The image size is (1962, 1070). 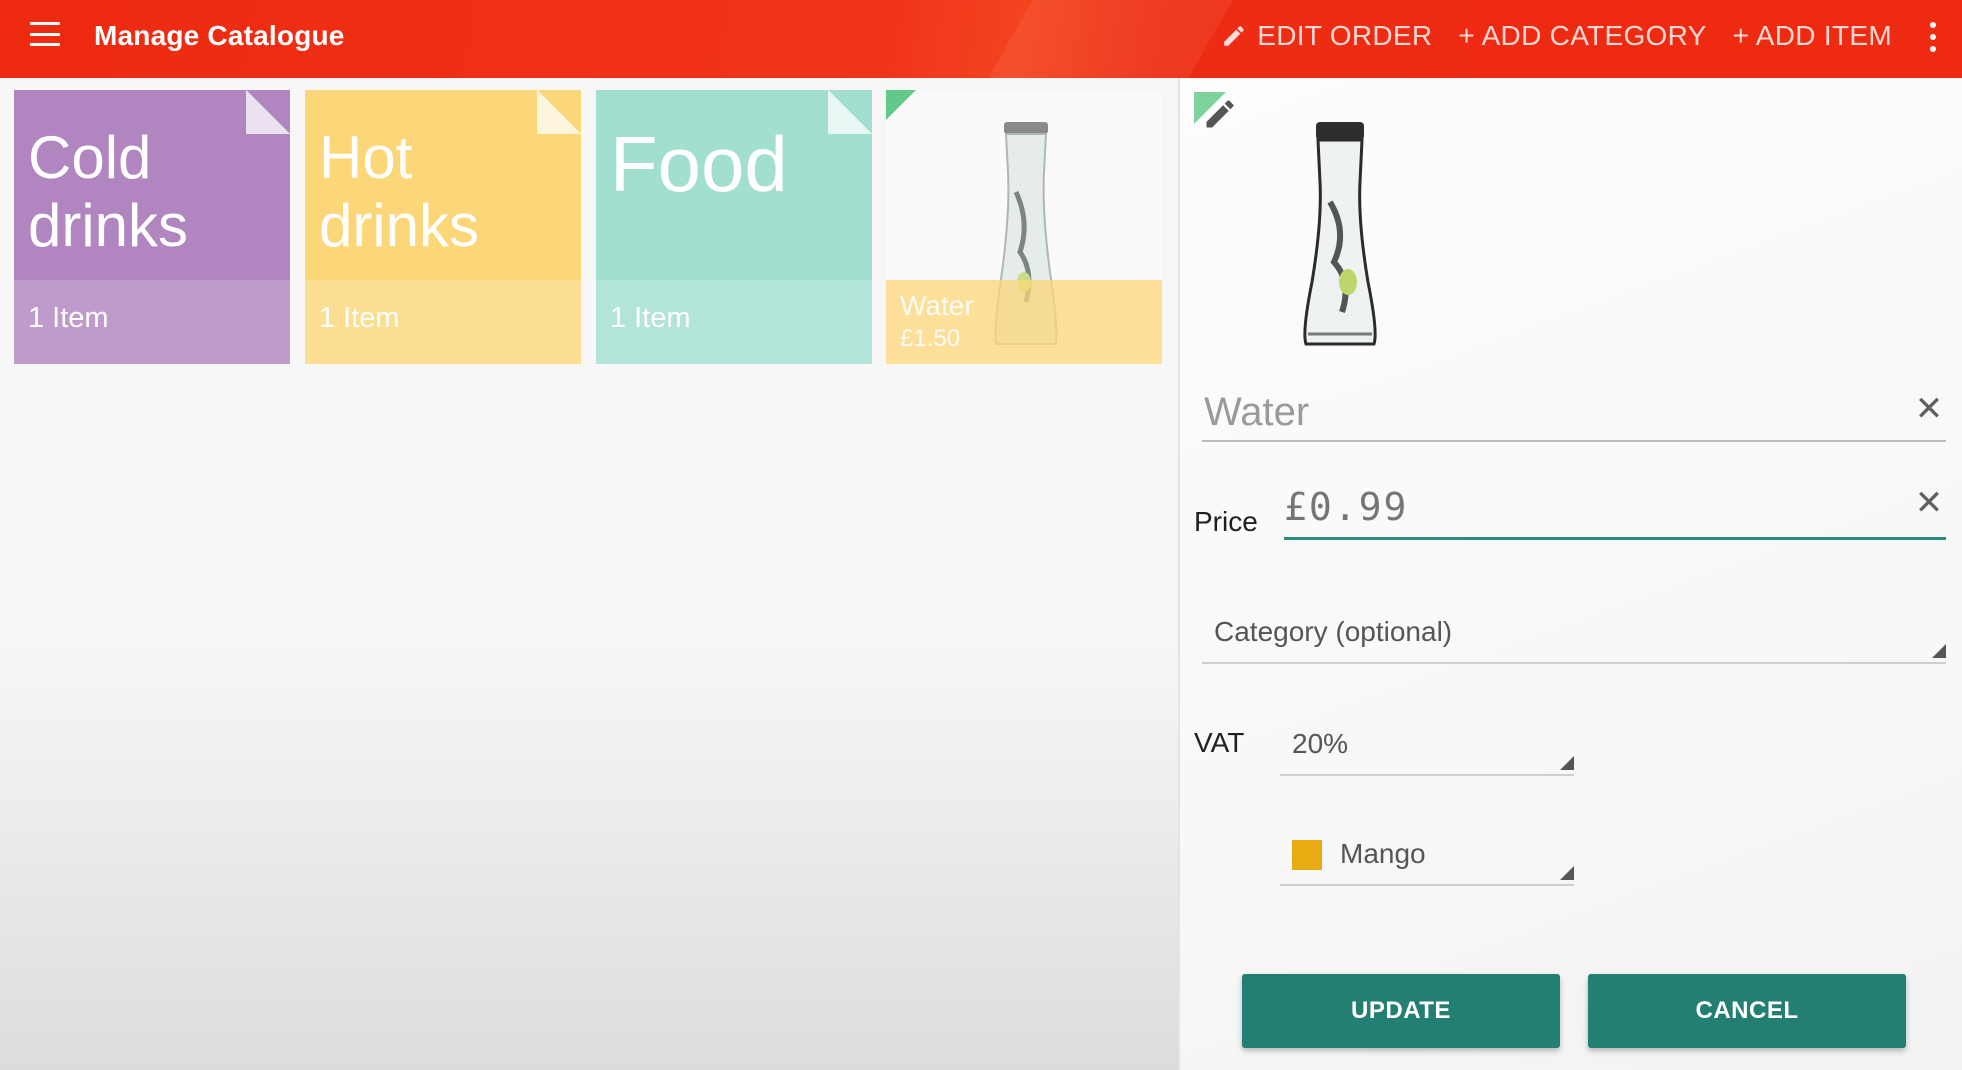 I want to click on price-label: Price, so click(x=1226, y=521).